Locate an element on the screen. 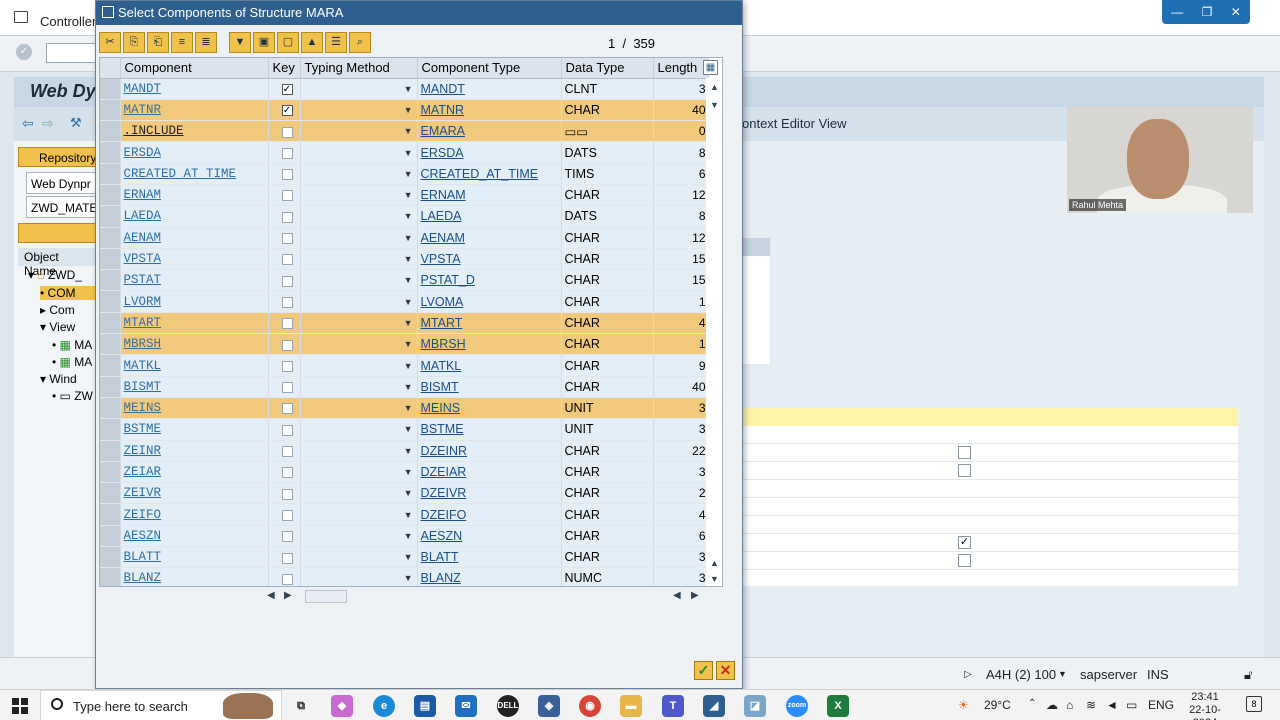 The image size is (1280, 720). property-checkbox: ✓ is located at coordinates (964, 542).